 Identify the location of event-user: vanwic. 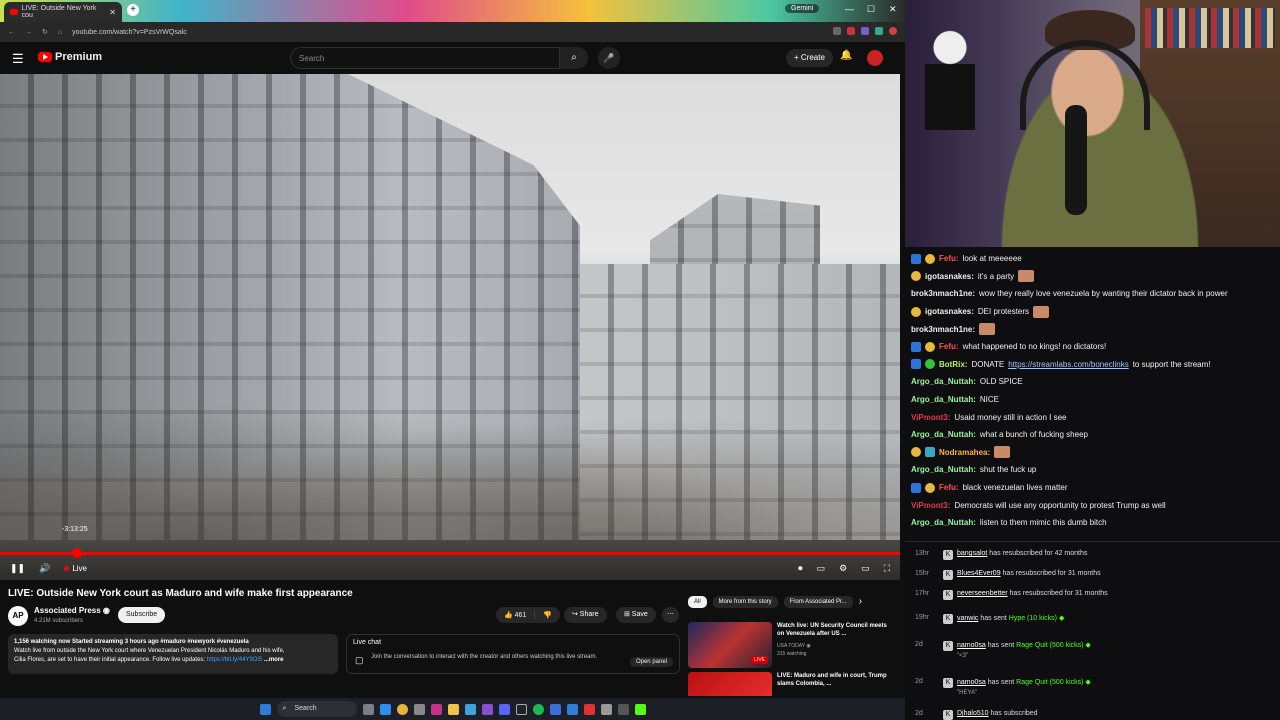
(967, 618).